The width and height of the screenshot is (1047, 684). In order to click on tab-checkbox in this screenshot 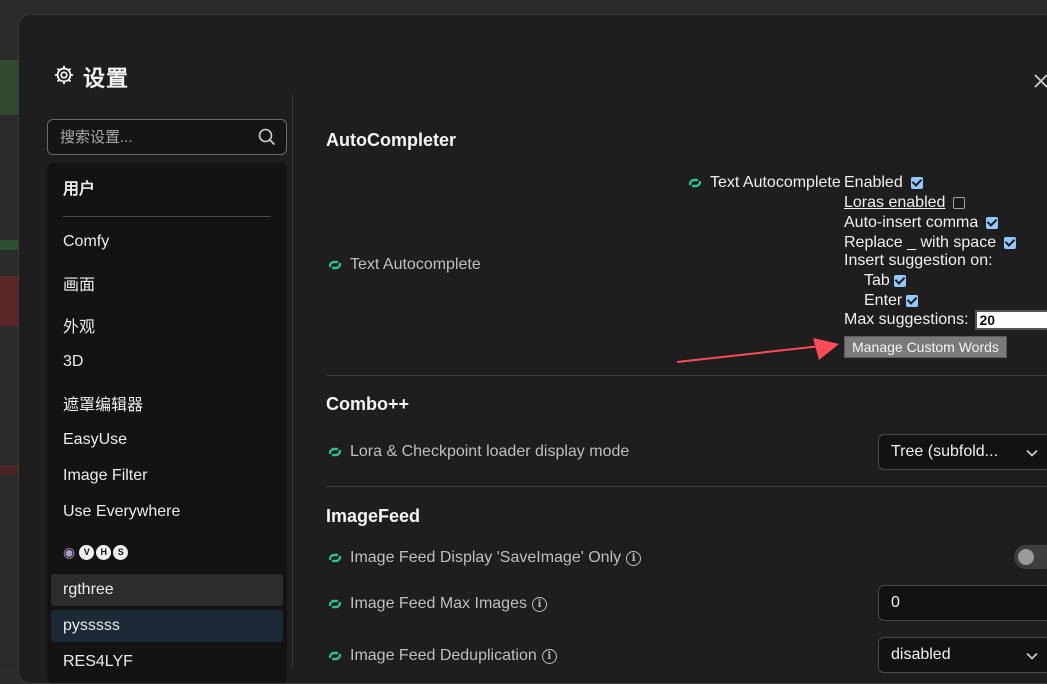, I will do `click(899, 281)`.